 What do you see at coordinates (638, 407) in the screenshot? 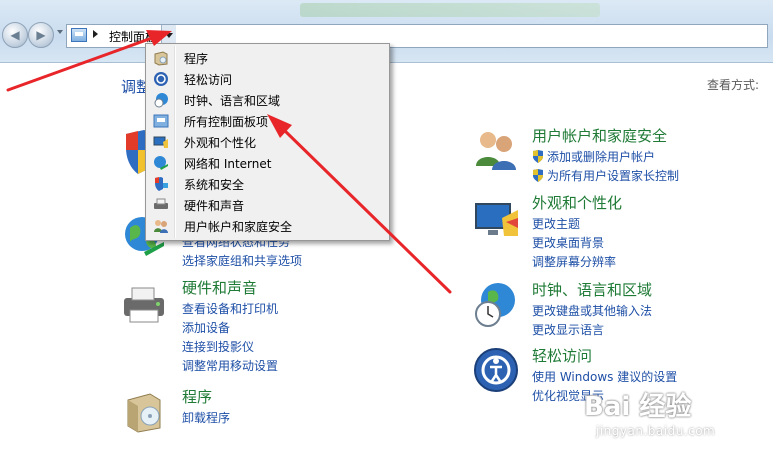
I see `baidu-jingyan-watermark: Bai 经验` at bounding box center [638, 407].